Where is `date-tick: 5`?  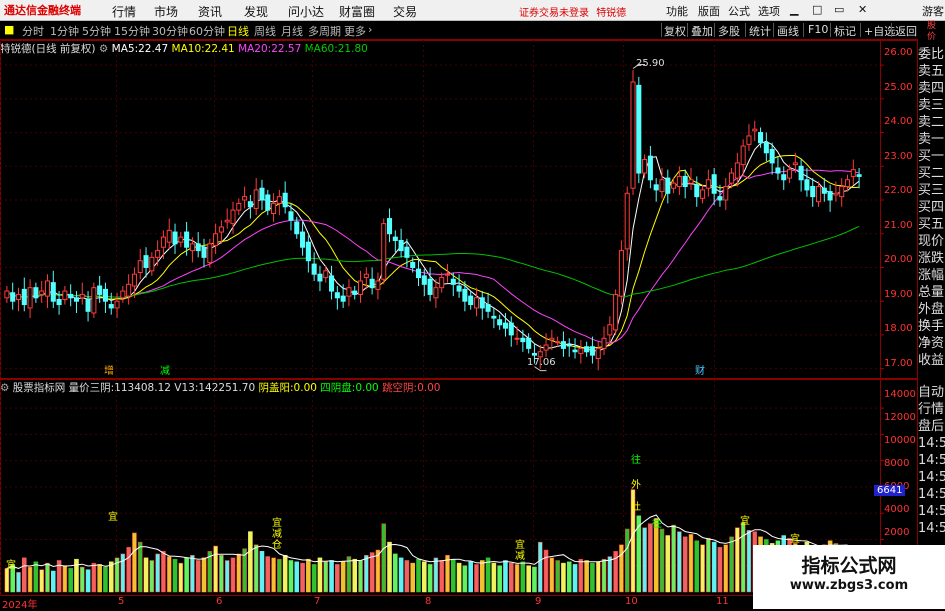
date-tick: 5 is located at coordinates (121, 601).